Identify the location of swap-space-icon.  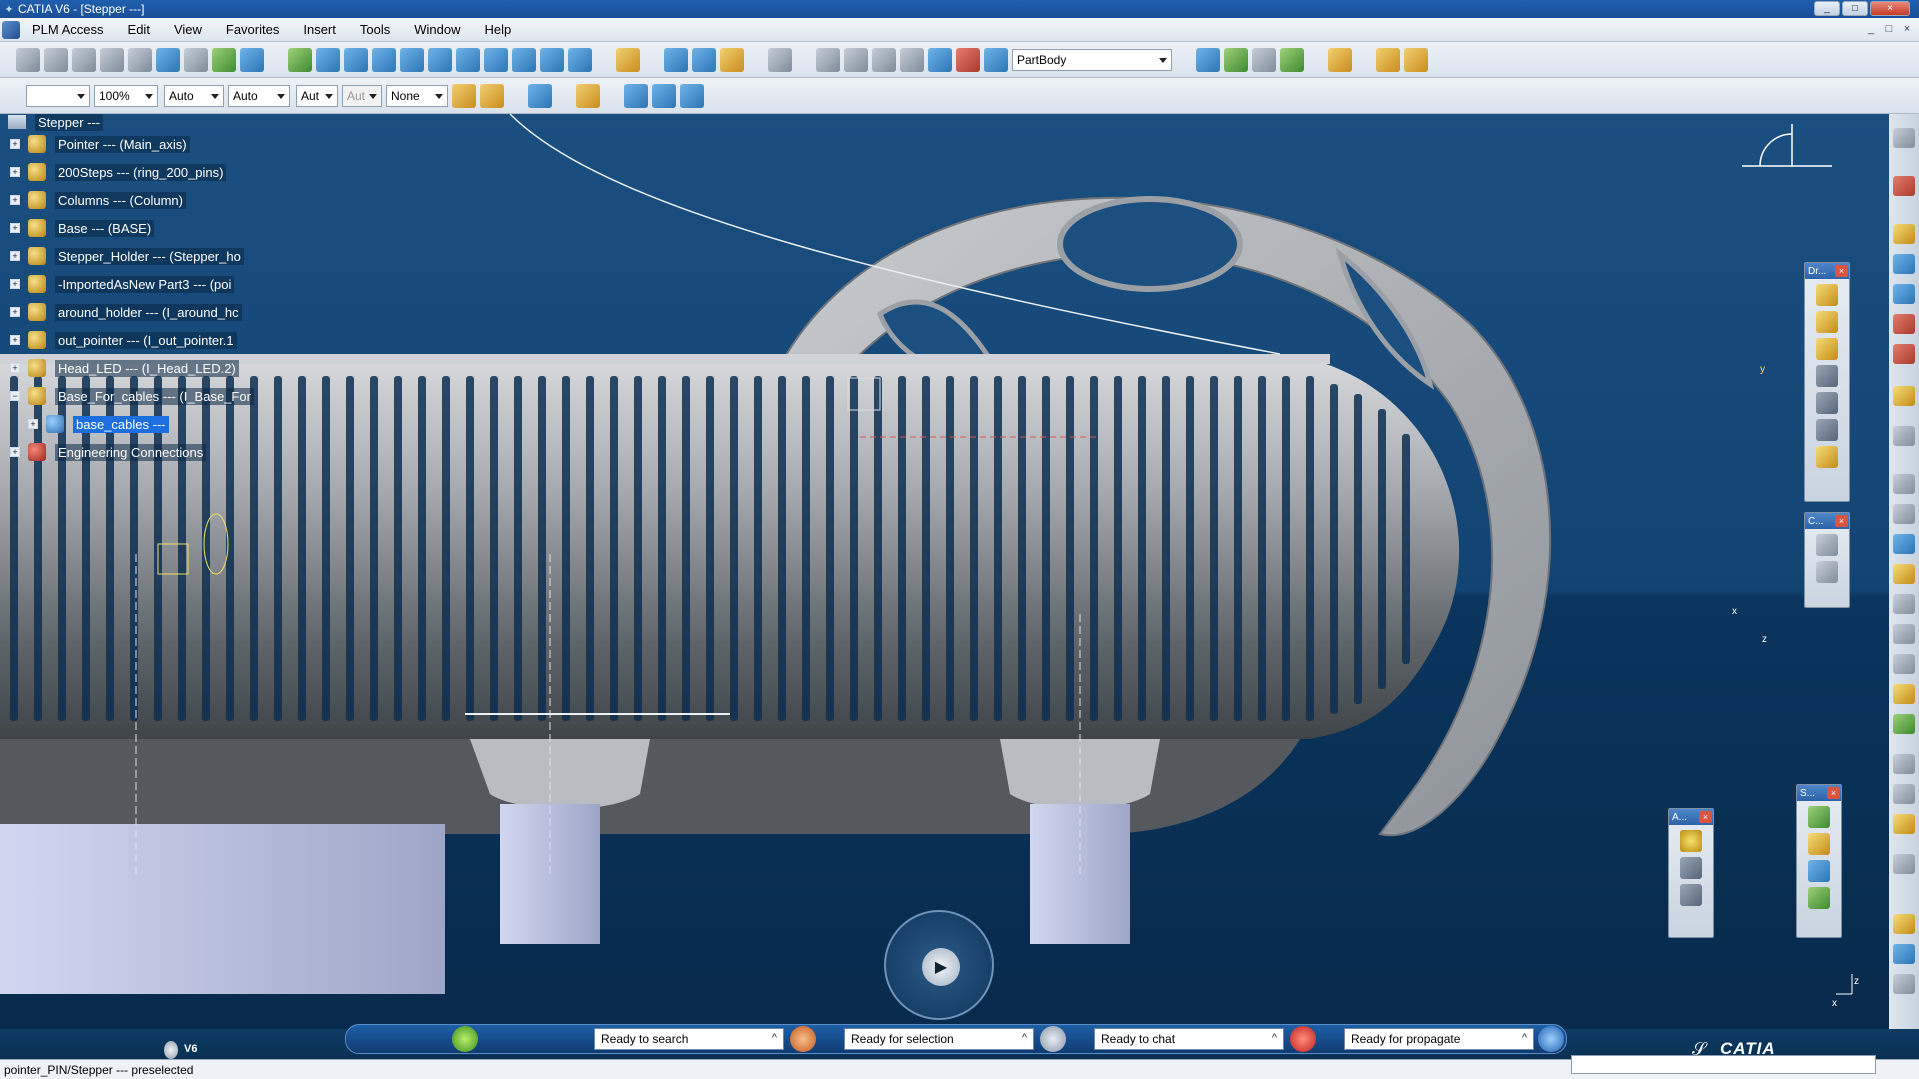
(580, 60).